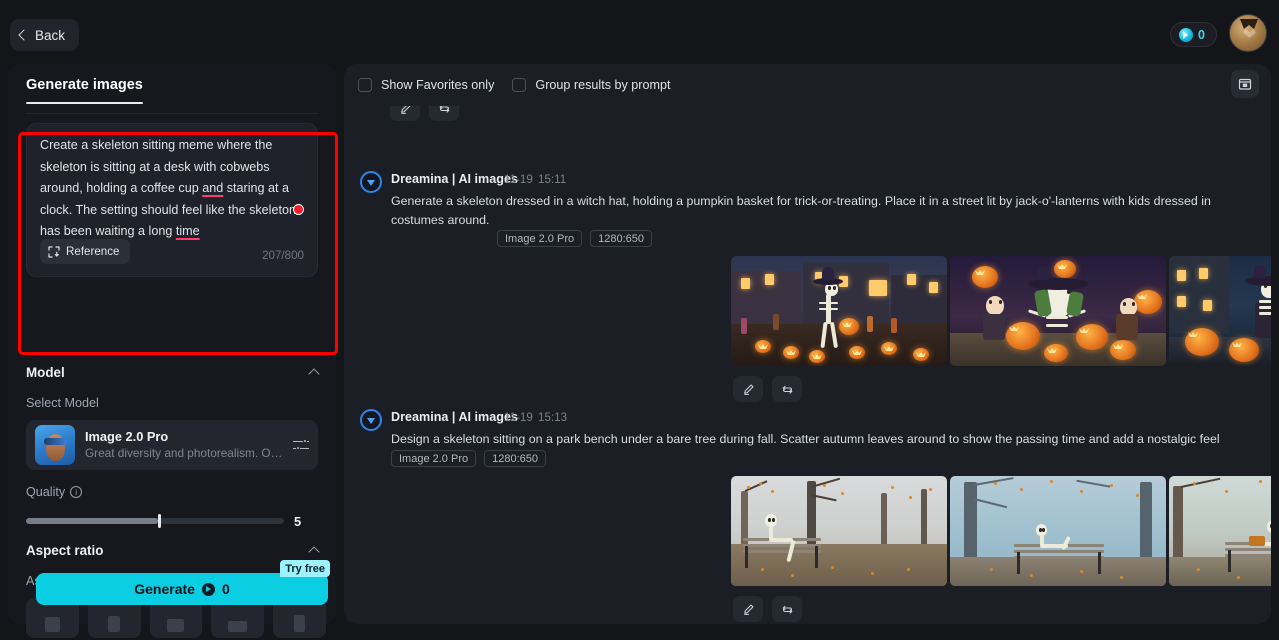 The width and height of the screenshot is (1279, 640). What do you see at coordinates (92, 521) in the screenshot?
I see `quality-slider-fill` at bounding box center [92, 521].